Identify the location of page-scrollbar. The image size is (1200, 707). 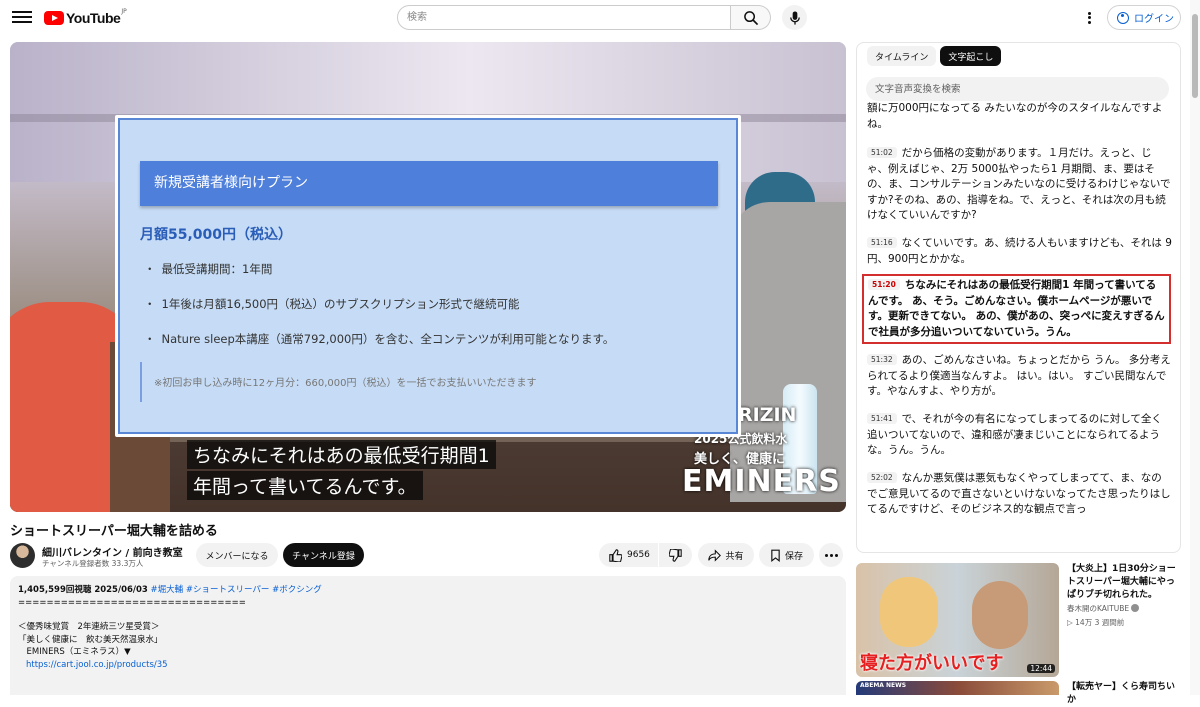
(1195, 347).